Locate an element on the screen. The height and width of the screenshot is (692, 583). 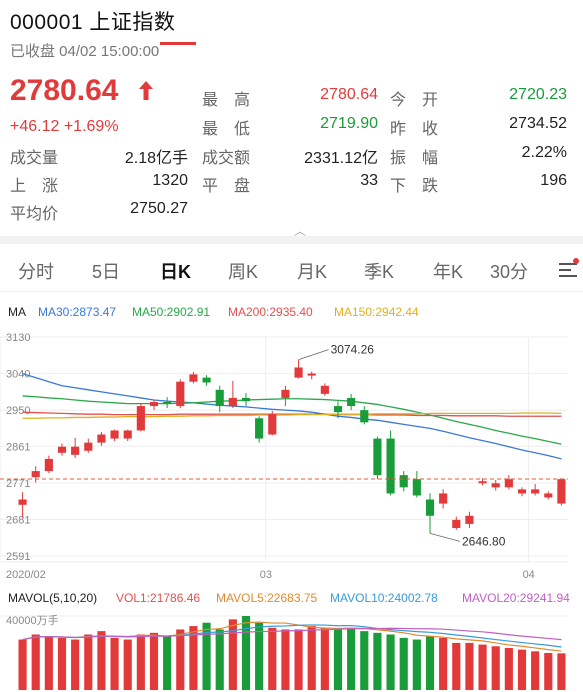
x-tick-label: 04 is located at coordinates (529, 575).